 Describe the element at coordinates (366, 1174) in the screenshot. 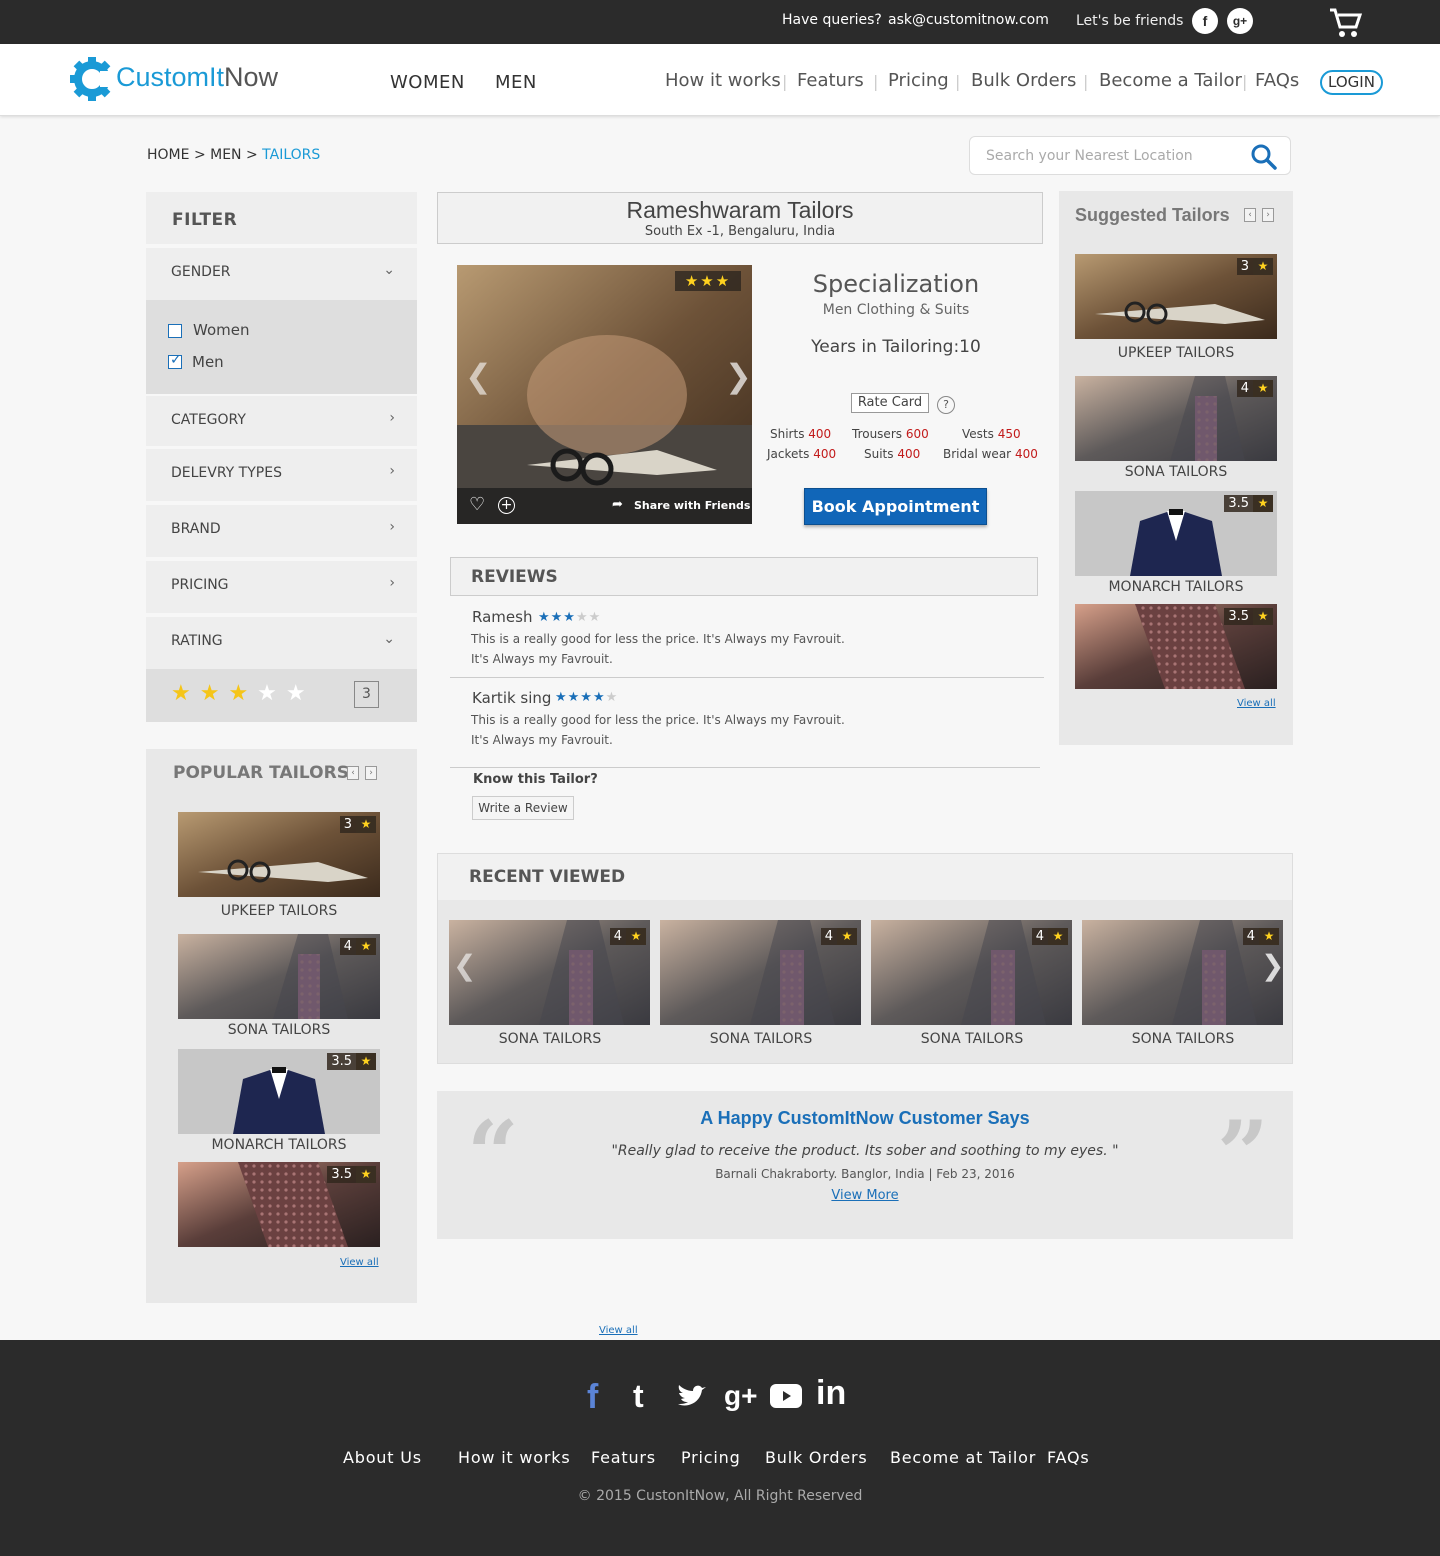

I see `star-icon: ★` at that location.